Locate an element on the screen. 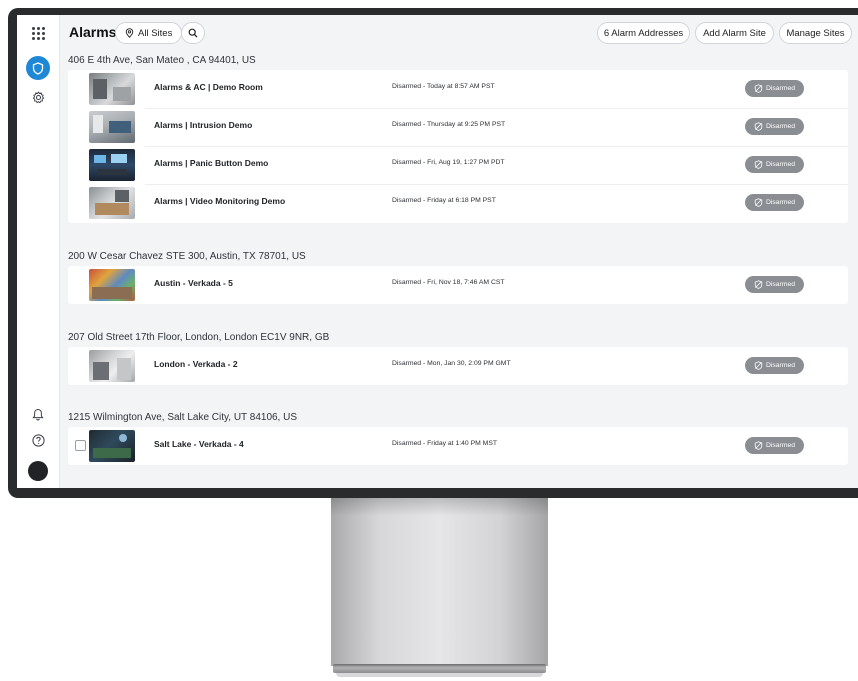 Image resolution: width=858 pixels, height=681 pixels. add-alarm-site-button: Add Alarm Site is located at coordinates (734, 33).